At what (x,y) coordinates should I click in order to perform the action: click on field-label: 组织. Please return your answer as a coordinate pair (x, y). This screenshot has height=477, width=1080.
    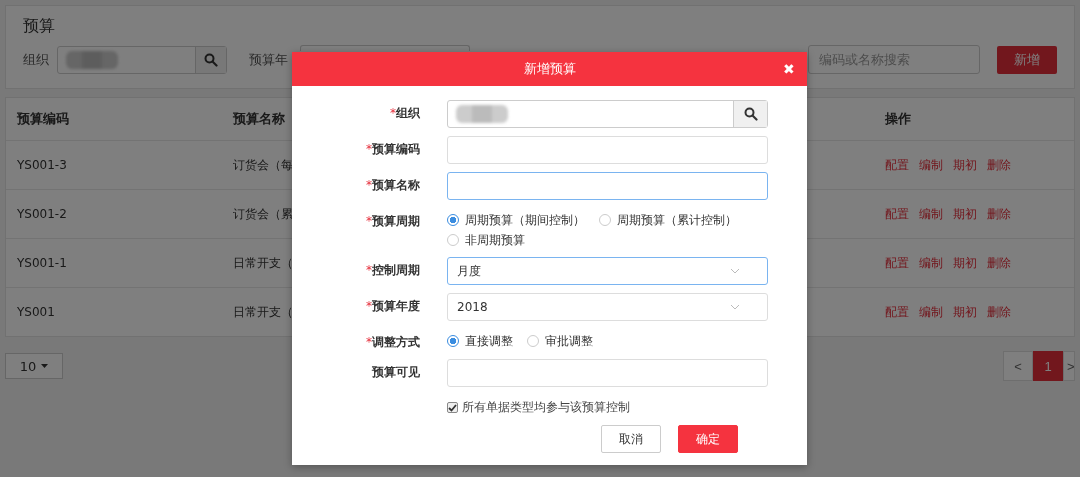
    Looking at the image, I should click on (36, 59).